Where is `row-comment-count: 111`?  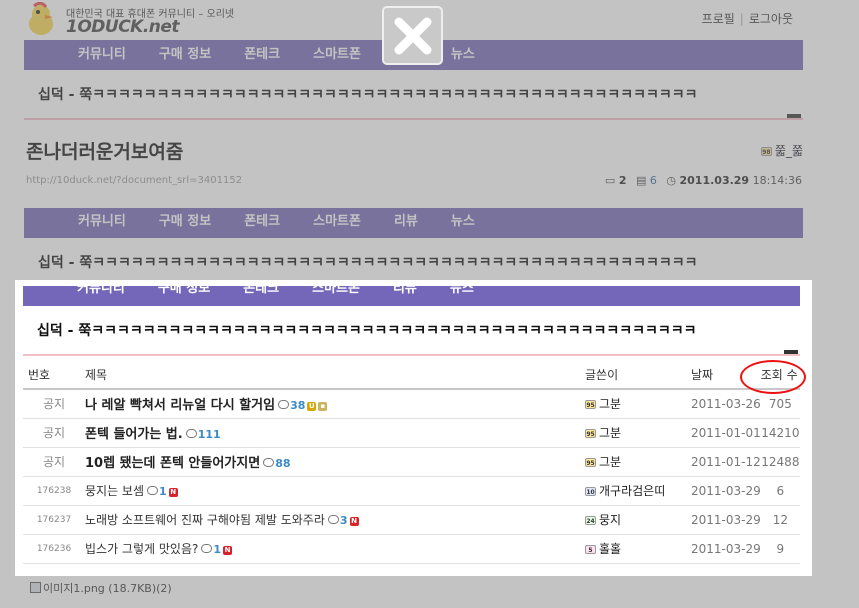
row-comment-count: 111 is located at coordinates (209, 434).